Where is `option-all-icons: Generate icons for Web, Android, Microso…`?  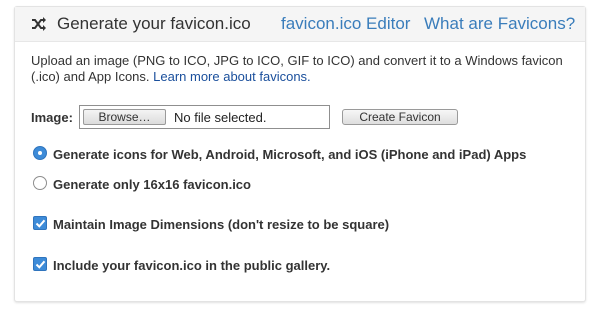 option-all-icons: Generate icons for Web, Android, Microso… is located at coordinates (283, 154).